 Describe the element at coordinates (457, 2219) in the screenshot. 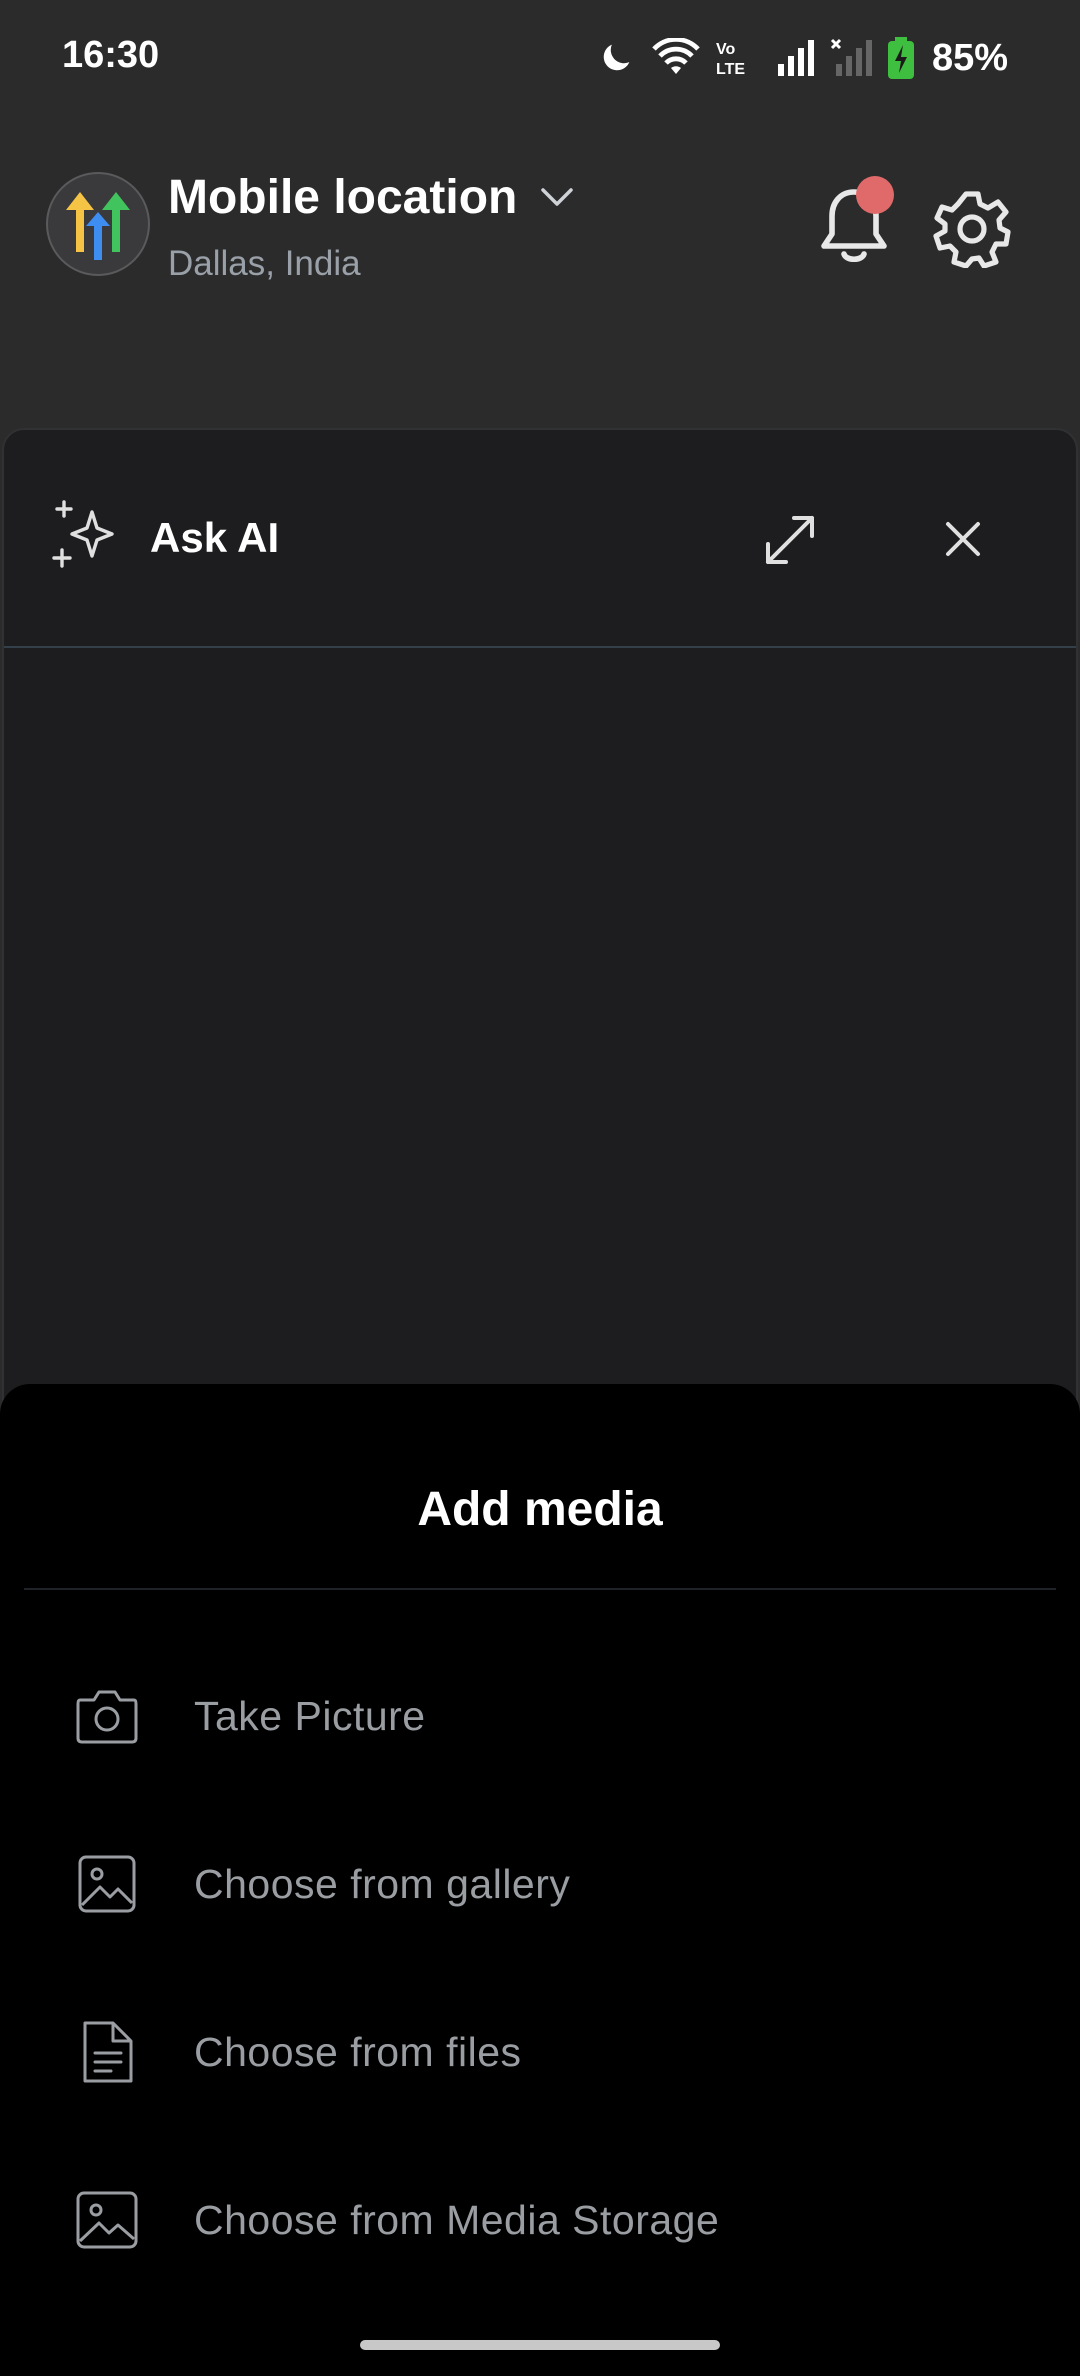

I see `choose-media-storage-label: Choose from Media Storage` at that location.